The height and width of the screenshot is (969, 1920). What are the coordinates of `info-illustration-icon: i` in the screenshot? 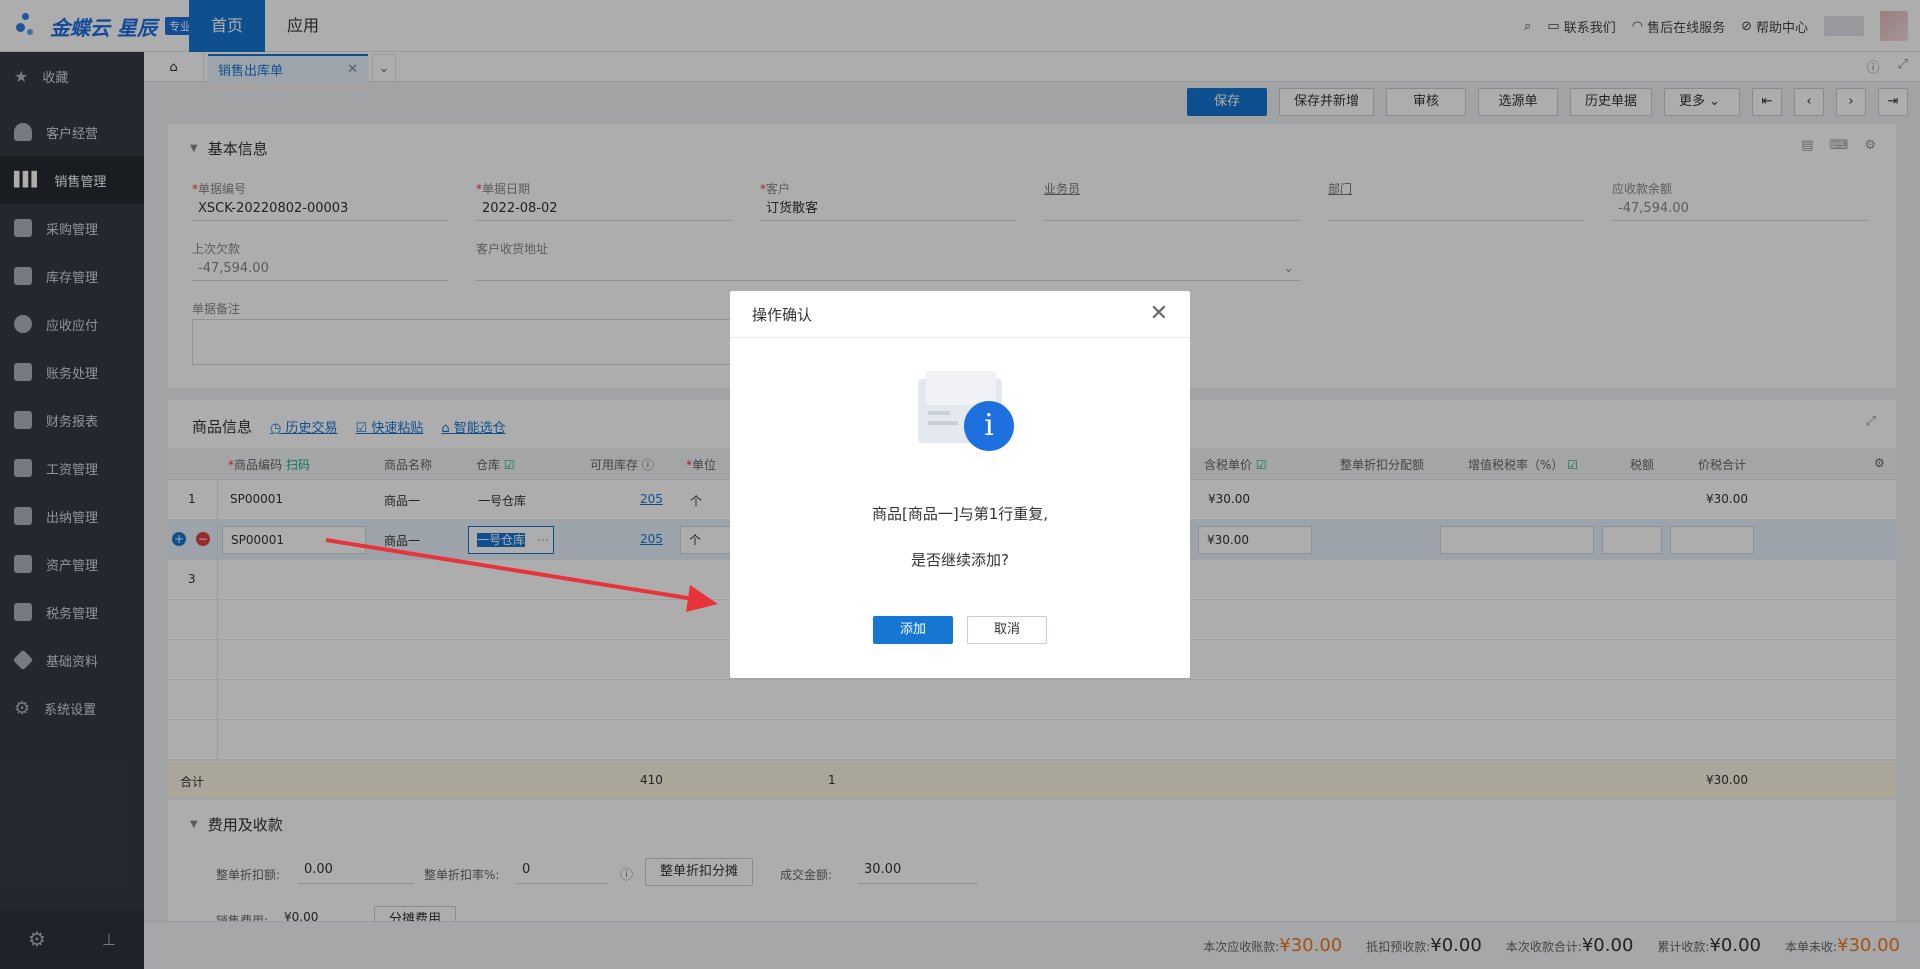 It's located at (966, 411).